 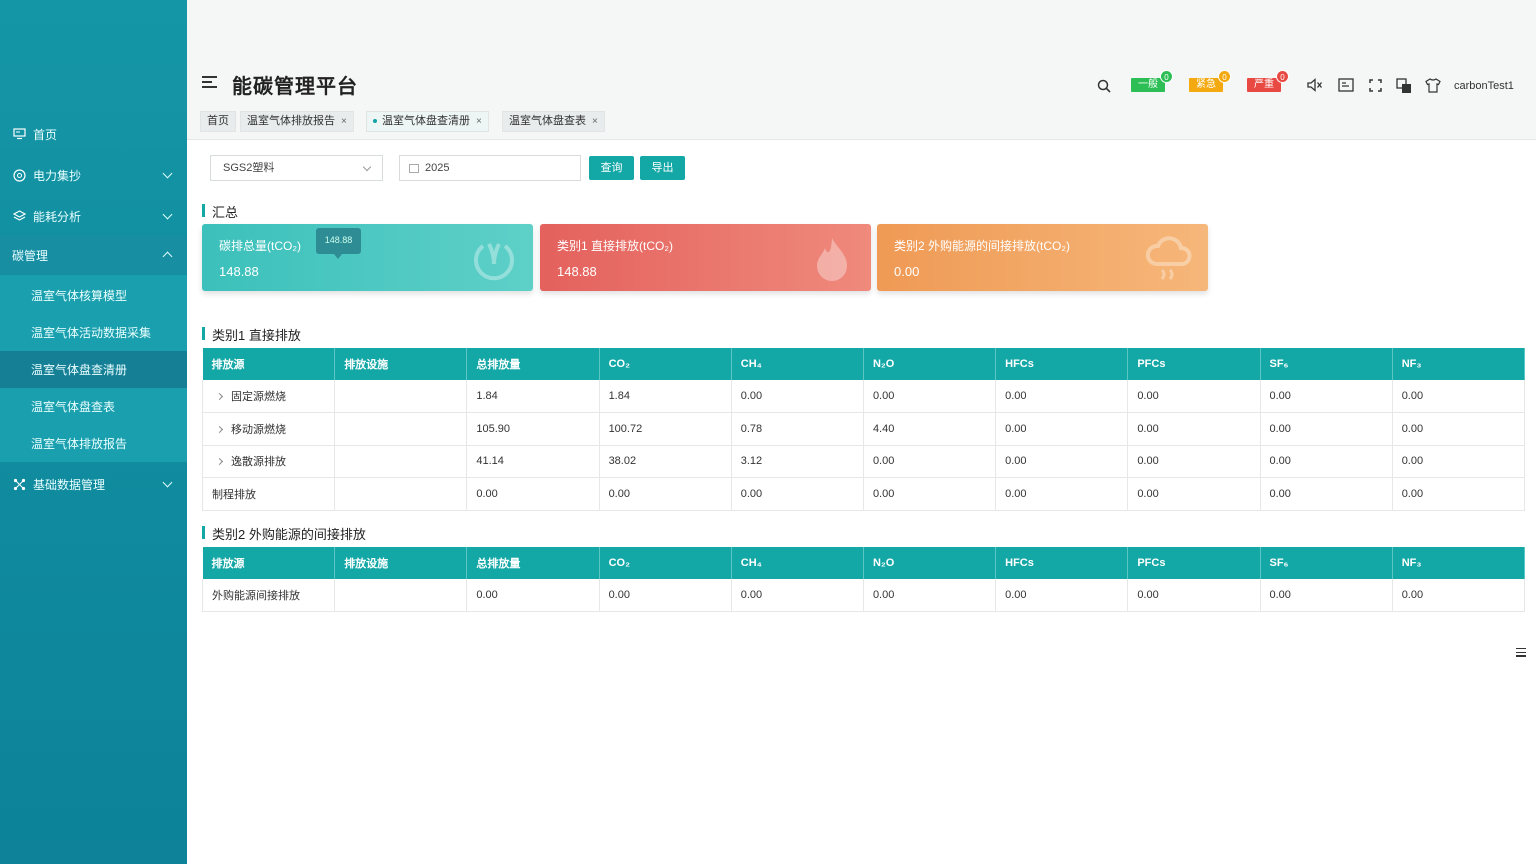 What do you see at coordinates (1521, 653) in the screenshot?
I see `column-settings-icon` at bounding box center [1521, 653].